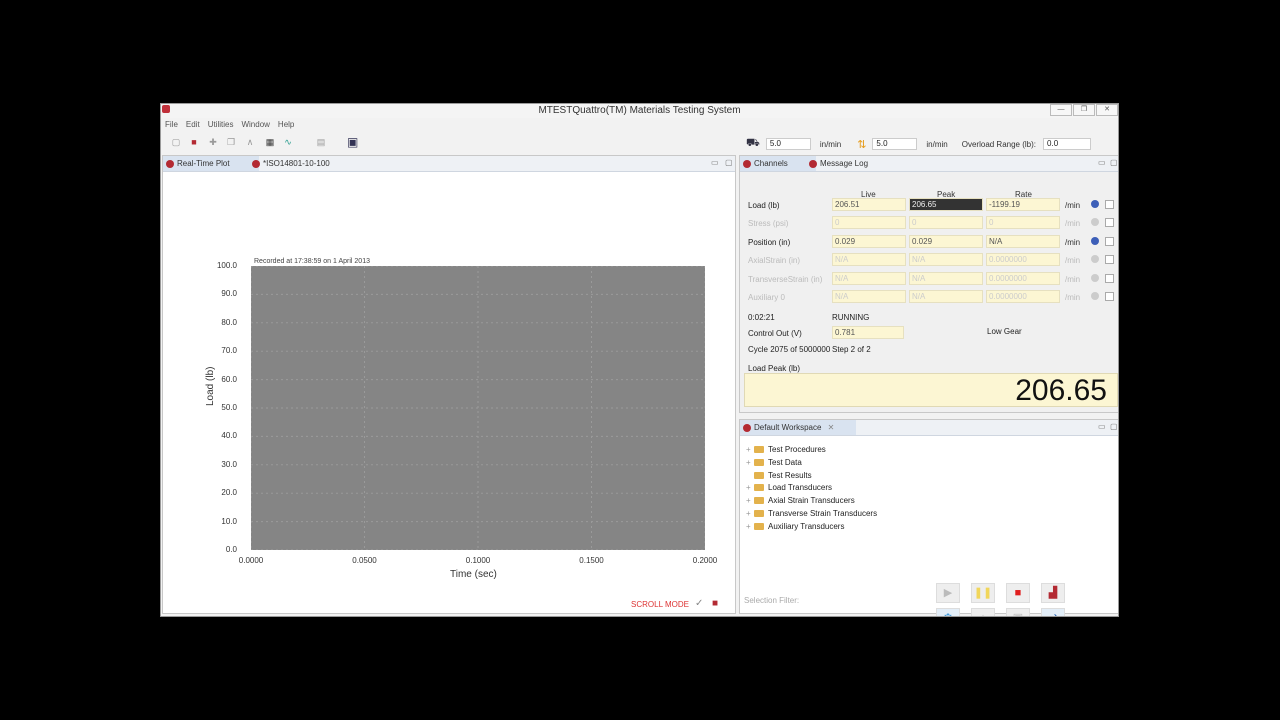 The image size is (1280, 720). I want to click on fixture-button: ▣, so click(1018, 612).